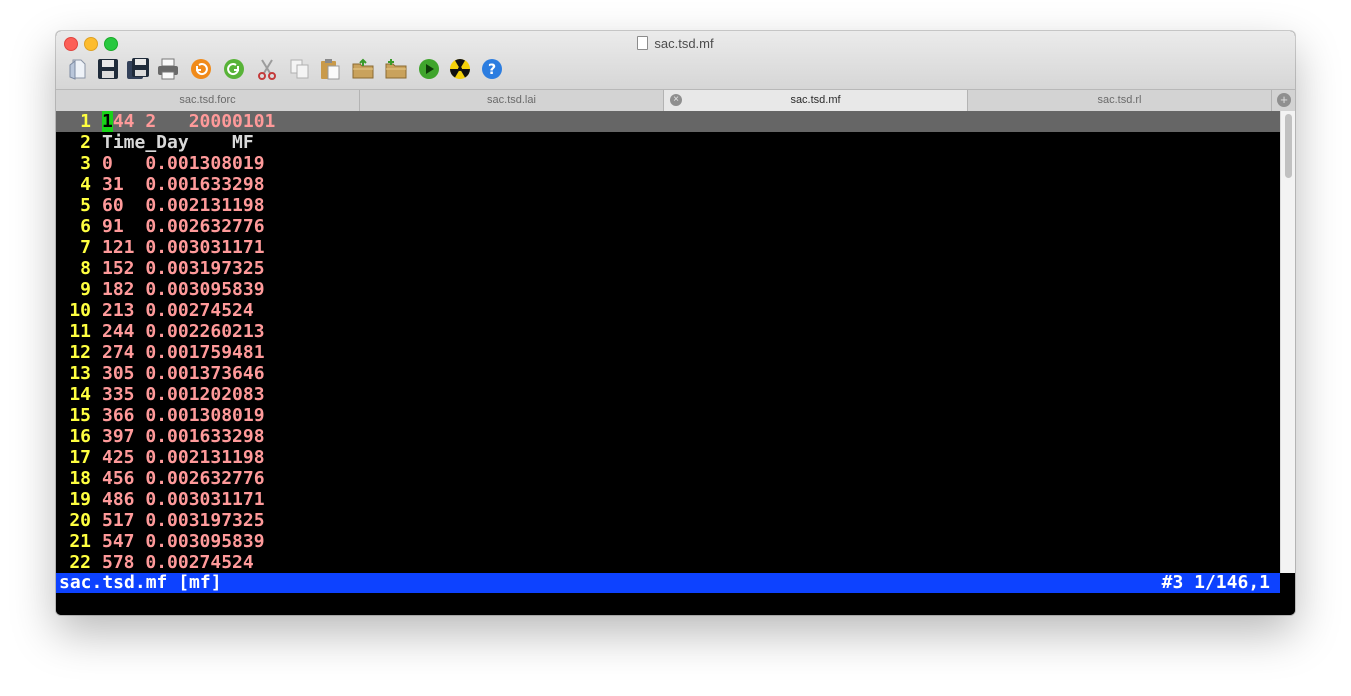 The image size is (1351, 696). What do you see at coordinates (208, 100) in the screenshot?
I see `tab-sac-tsd-forc: sac.tsd.forc` at bounding box center [208, 100].